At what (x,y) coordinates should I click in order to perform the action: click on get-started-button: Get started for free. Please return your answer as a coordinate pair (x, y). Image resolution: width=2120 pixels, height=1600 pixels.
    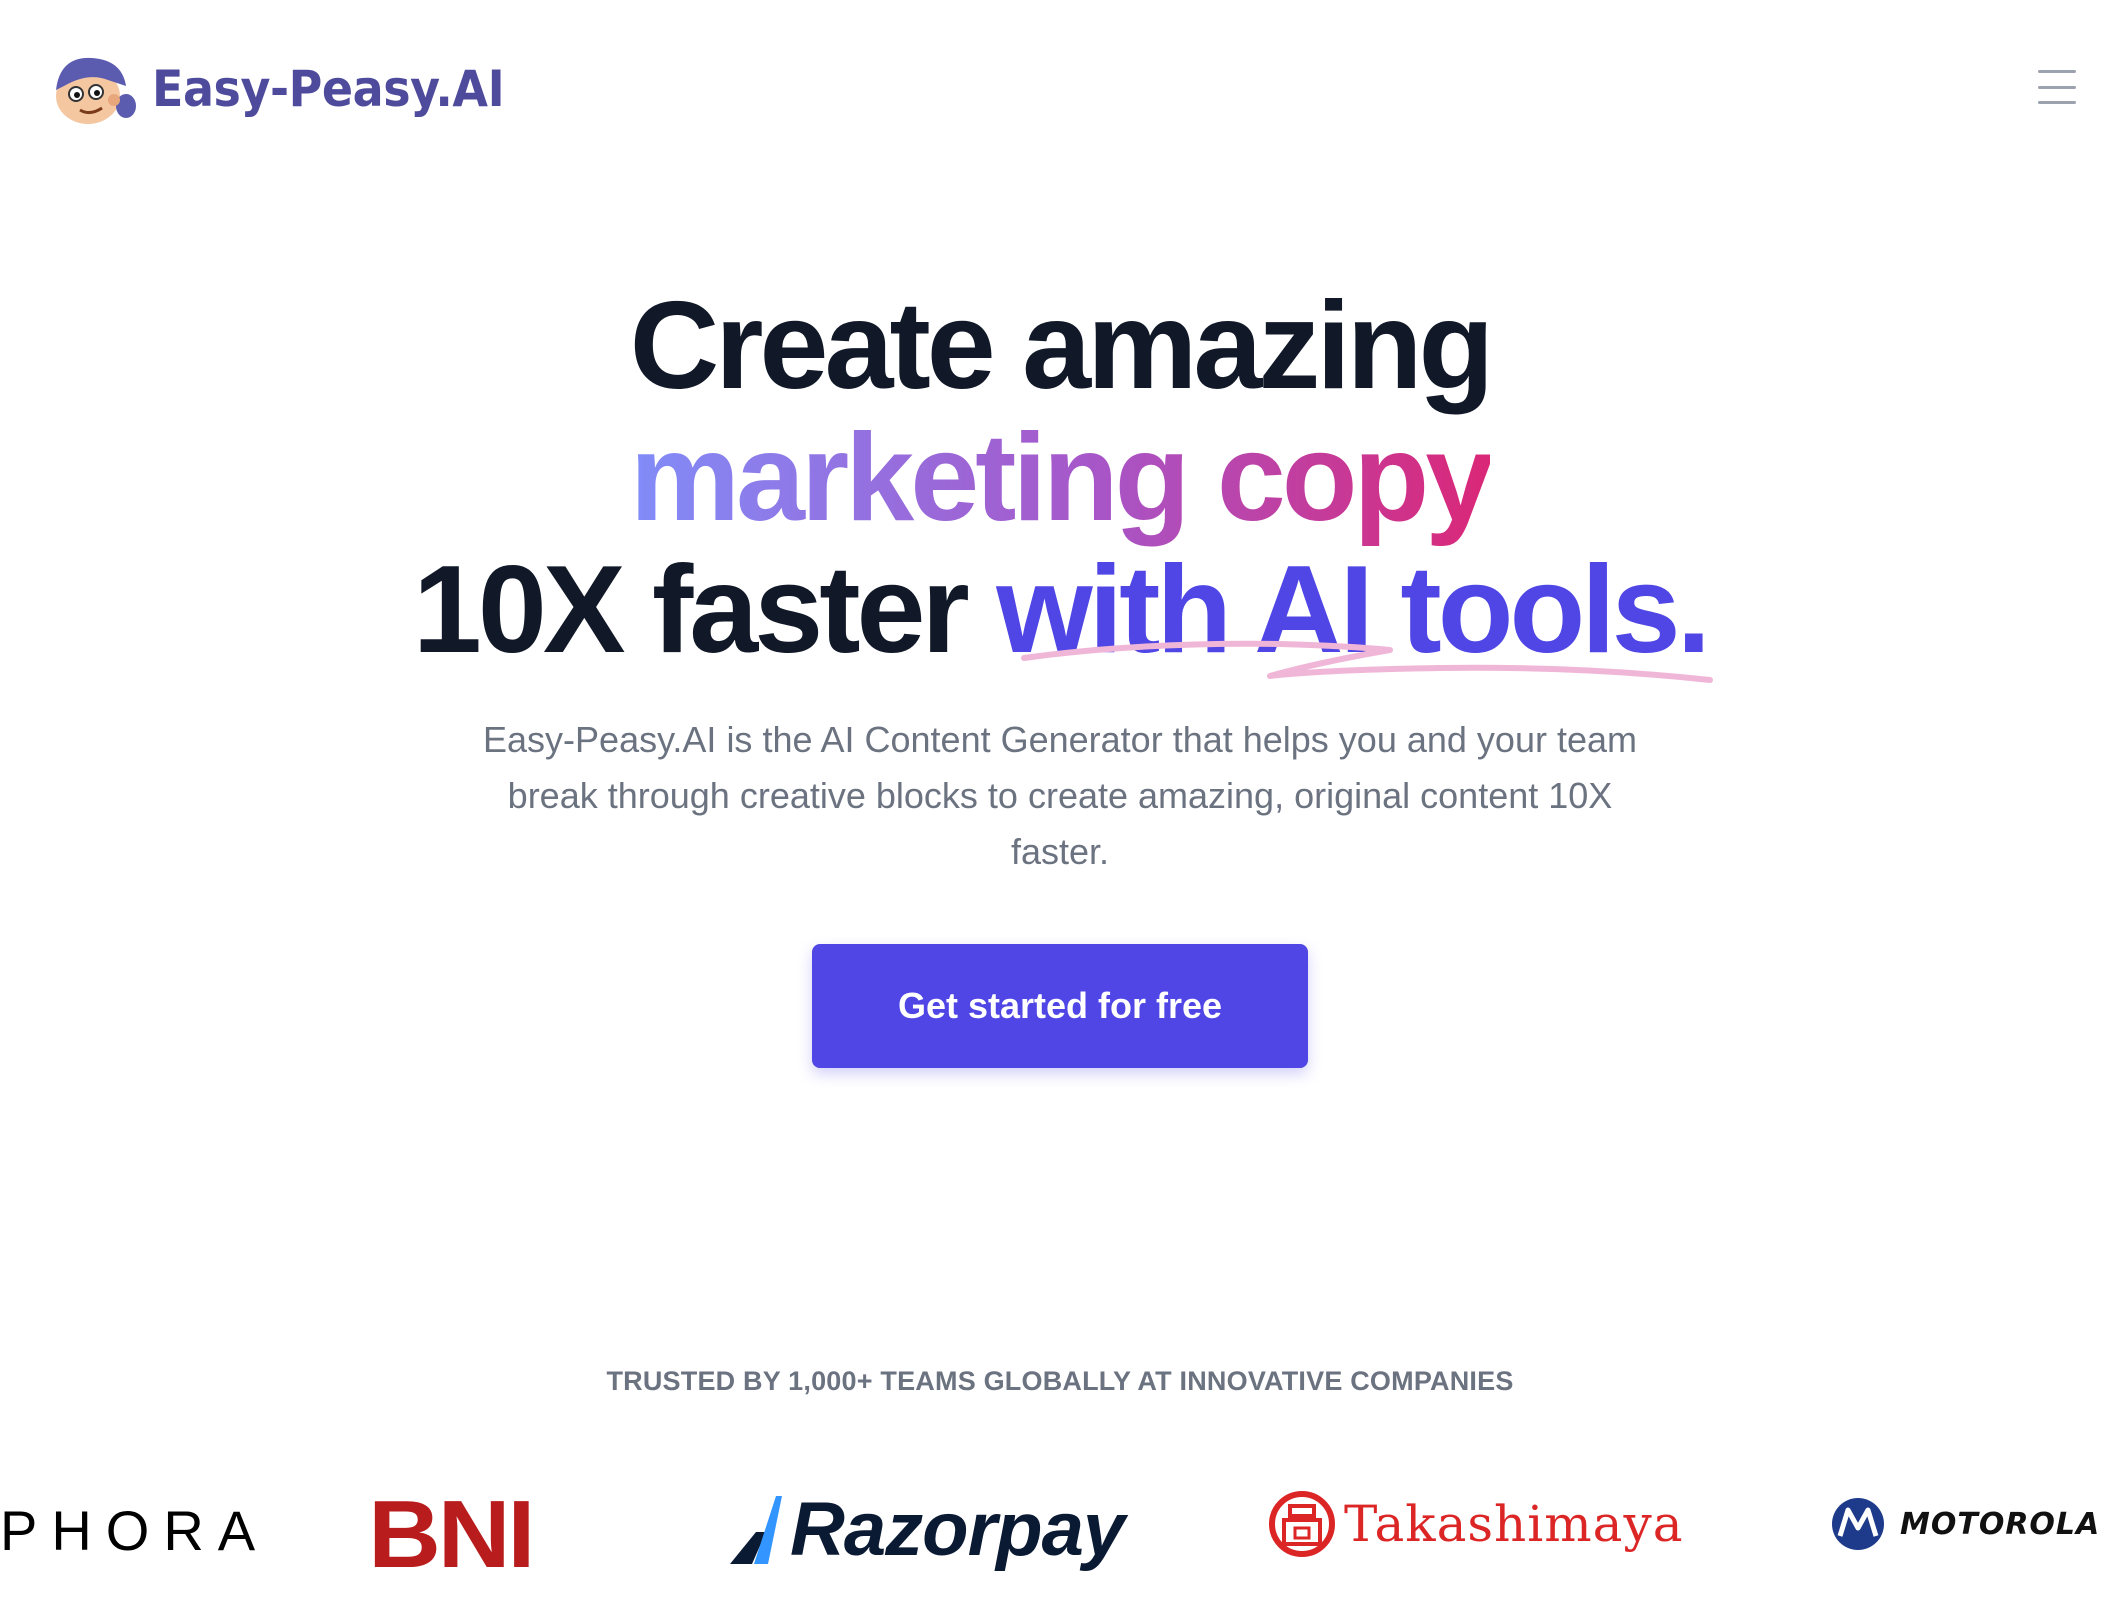
    Looking at the image, I should click on (1060, 1006).